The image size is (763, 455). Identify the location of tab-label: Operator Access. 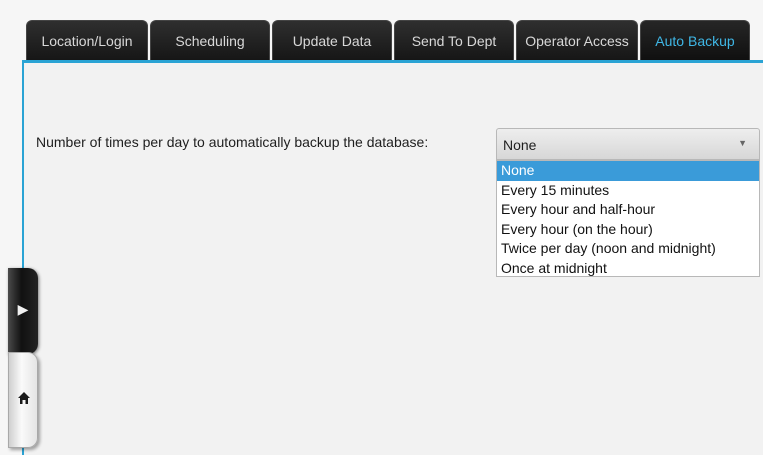
(577, 40).